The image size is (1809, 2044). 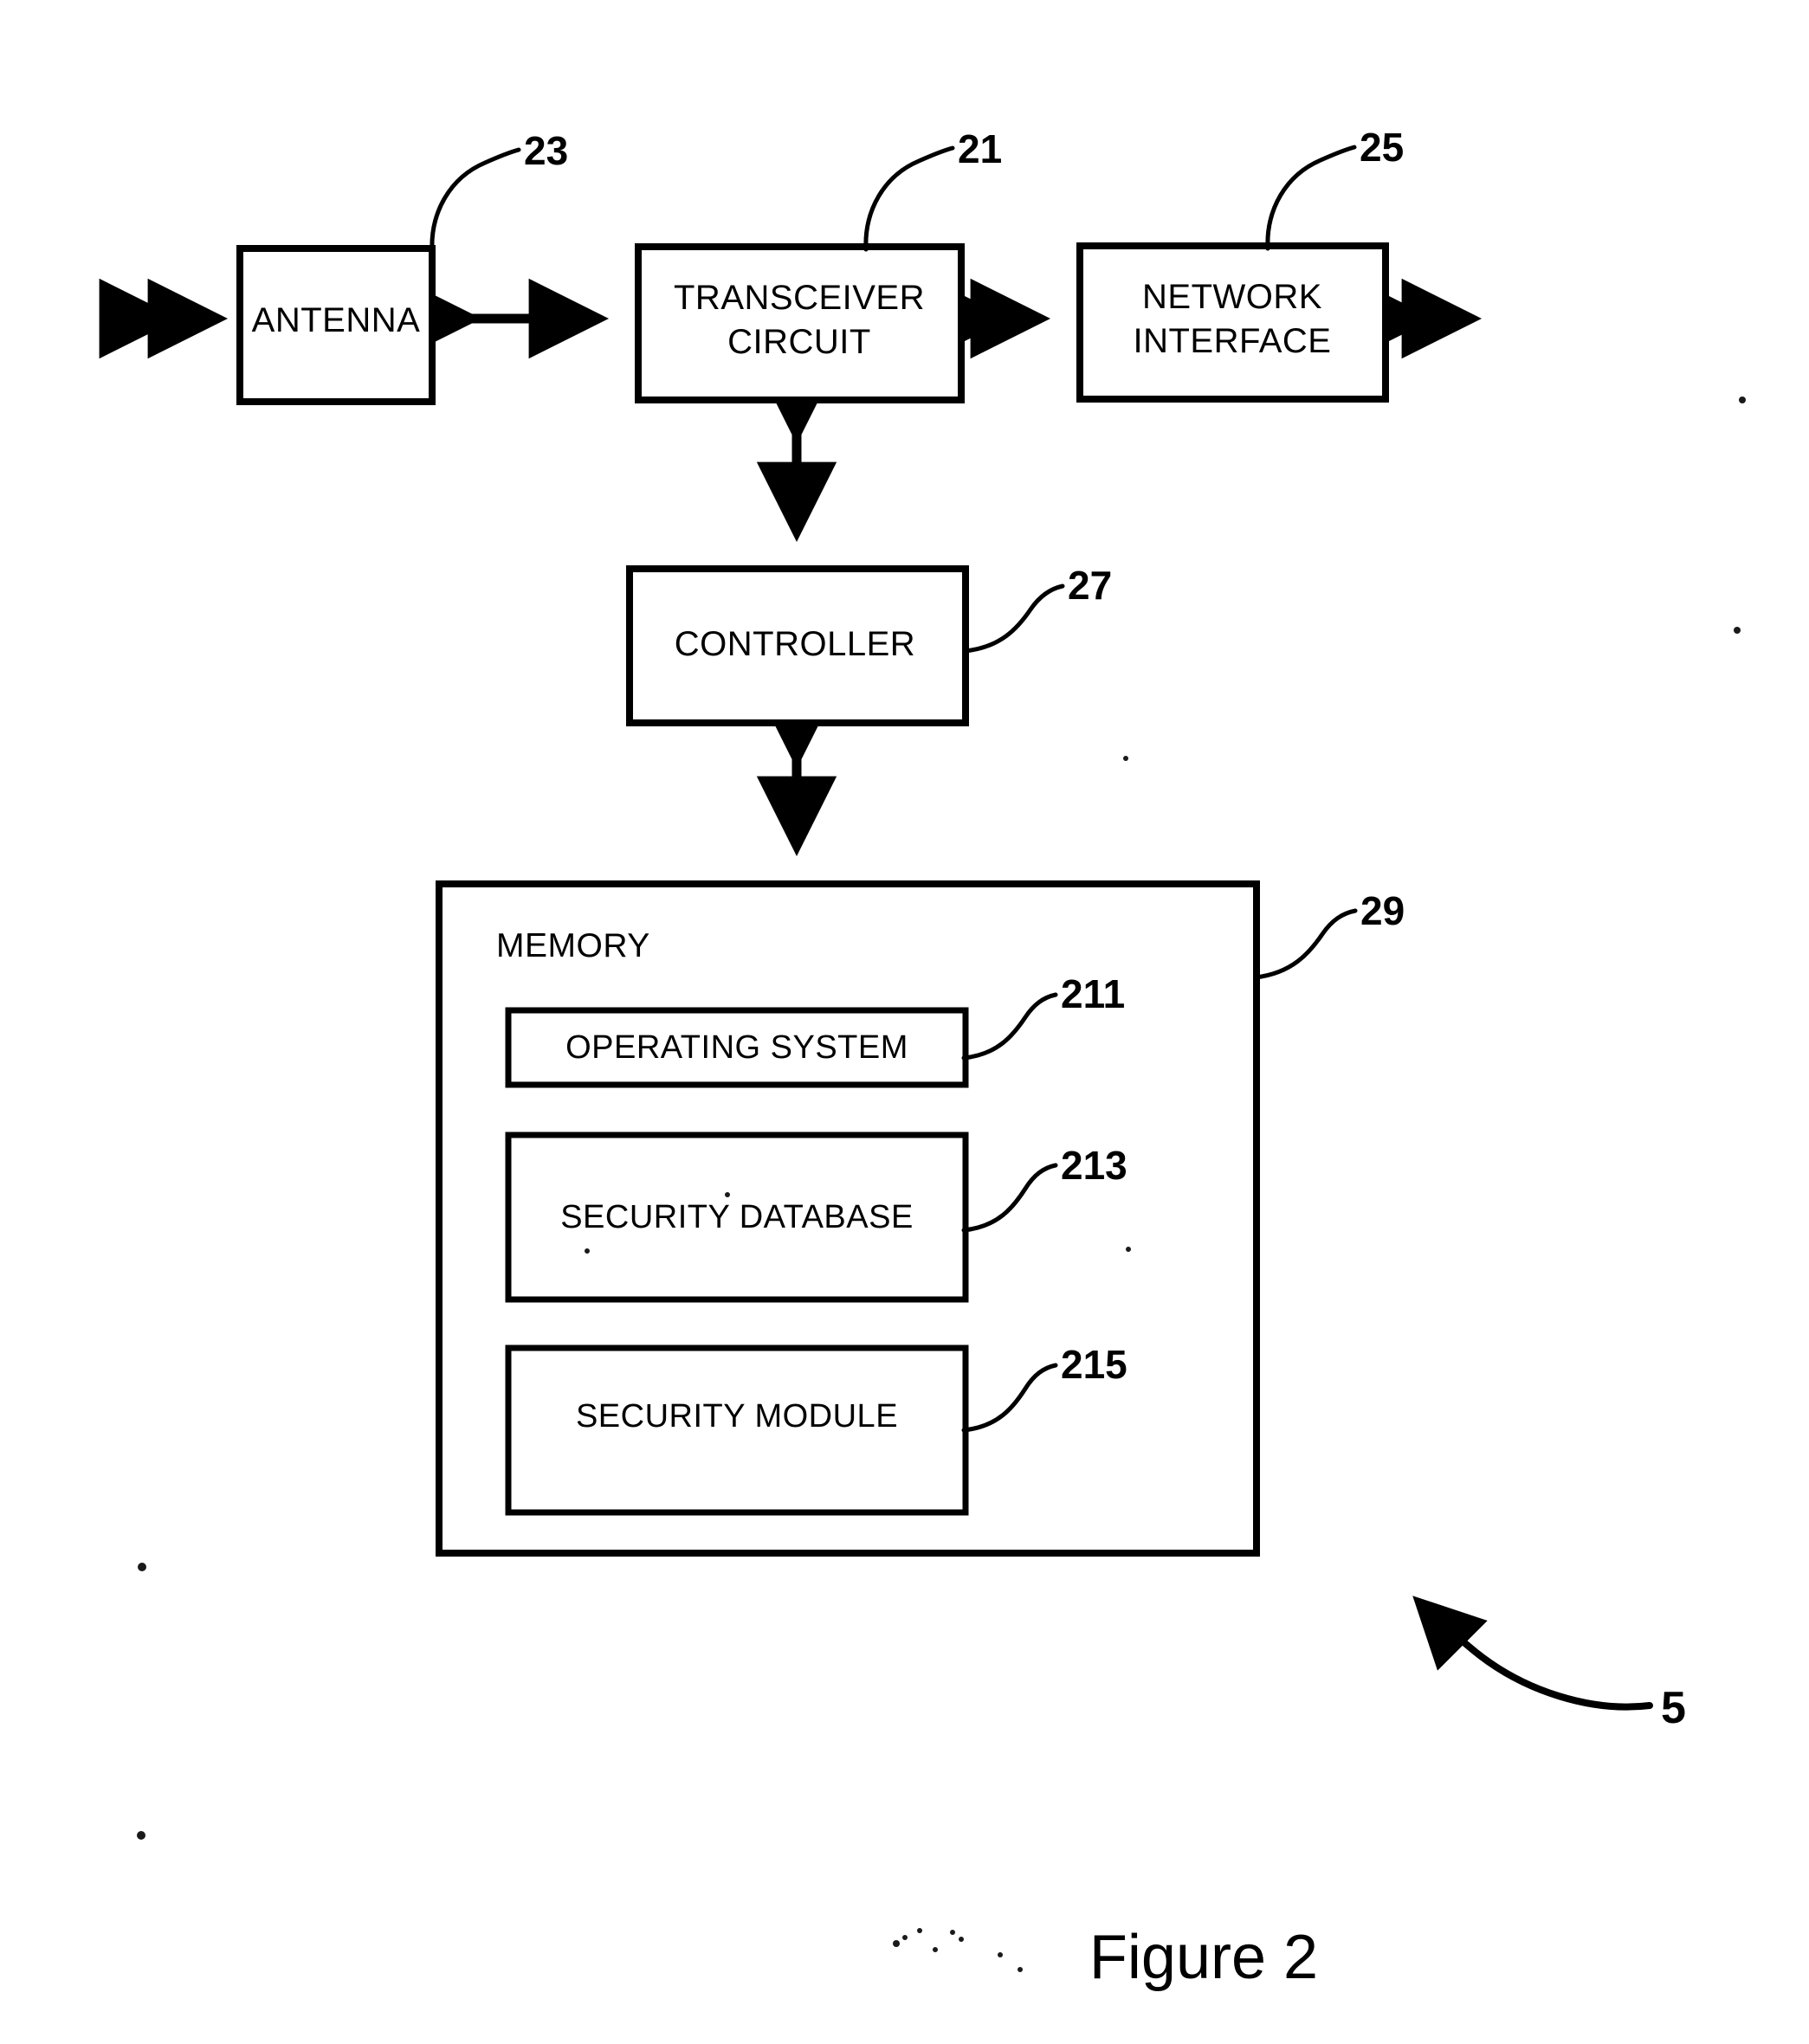 I want to click on ref-number-213: 213, so click(x=1094, y=1165).